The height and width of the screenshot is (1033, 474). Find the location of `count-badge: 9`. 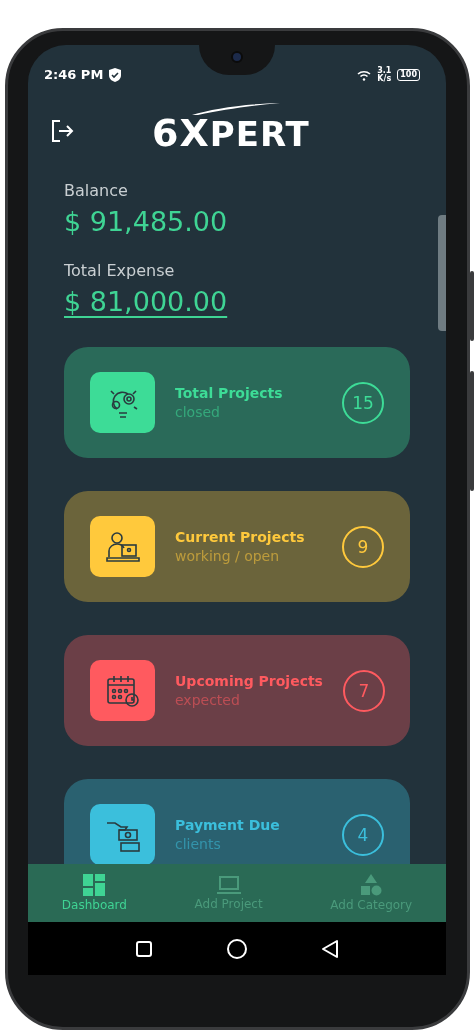

count-badge: 9 is located at coordinates (363, 546).